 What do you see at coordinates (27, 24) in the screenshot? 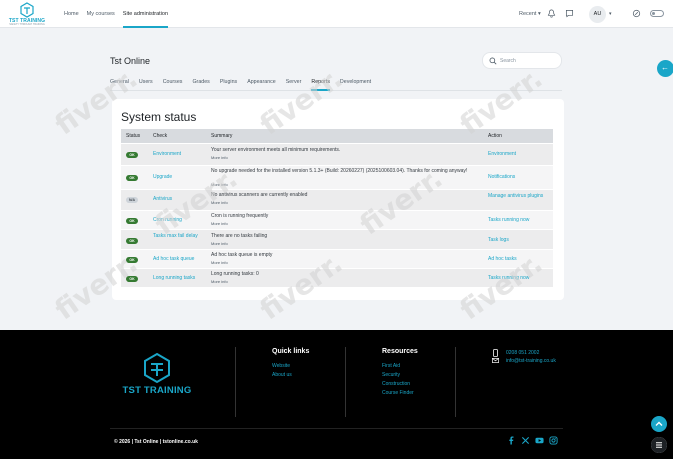
I see `brand-tagline: SAFETY THROUGH TRAINING` at bounding box center [27, 24].